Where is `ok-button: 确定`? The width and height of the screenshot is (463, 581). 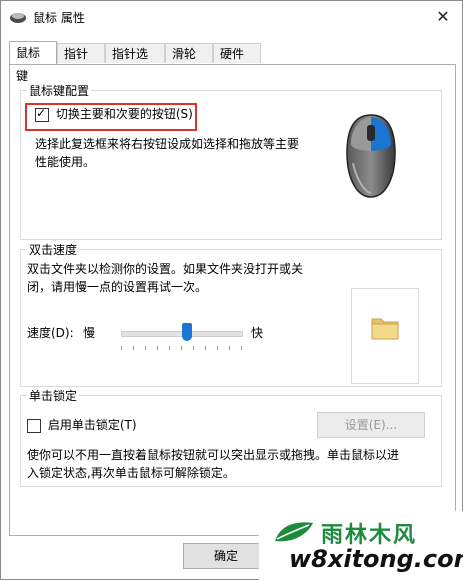 ok-button: 确定 is located at coordinates (226, 556).